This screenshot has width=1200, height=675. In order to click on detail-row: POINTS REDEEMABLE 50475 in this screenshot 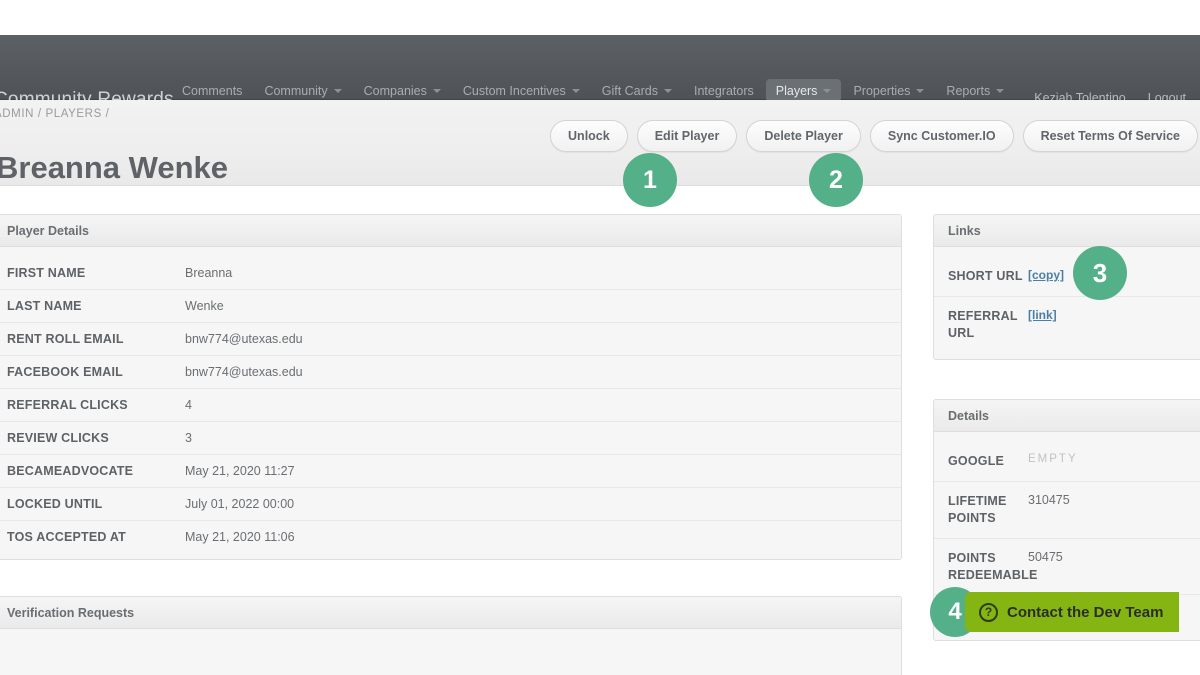, I will do `click(1067, 567)`.